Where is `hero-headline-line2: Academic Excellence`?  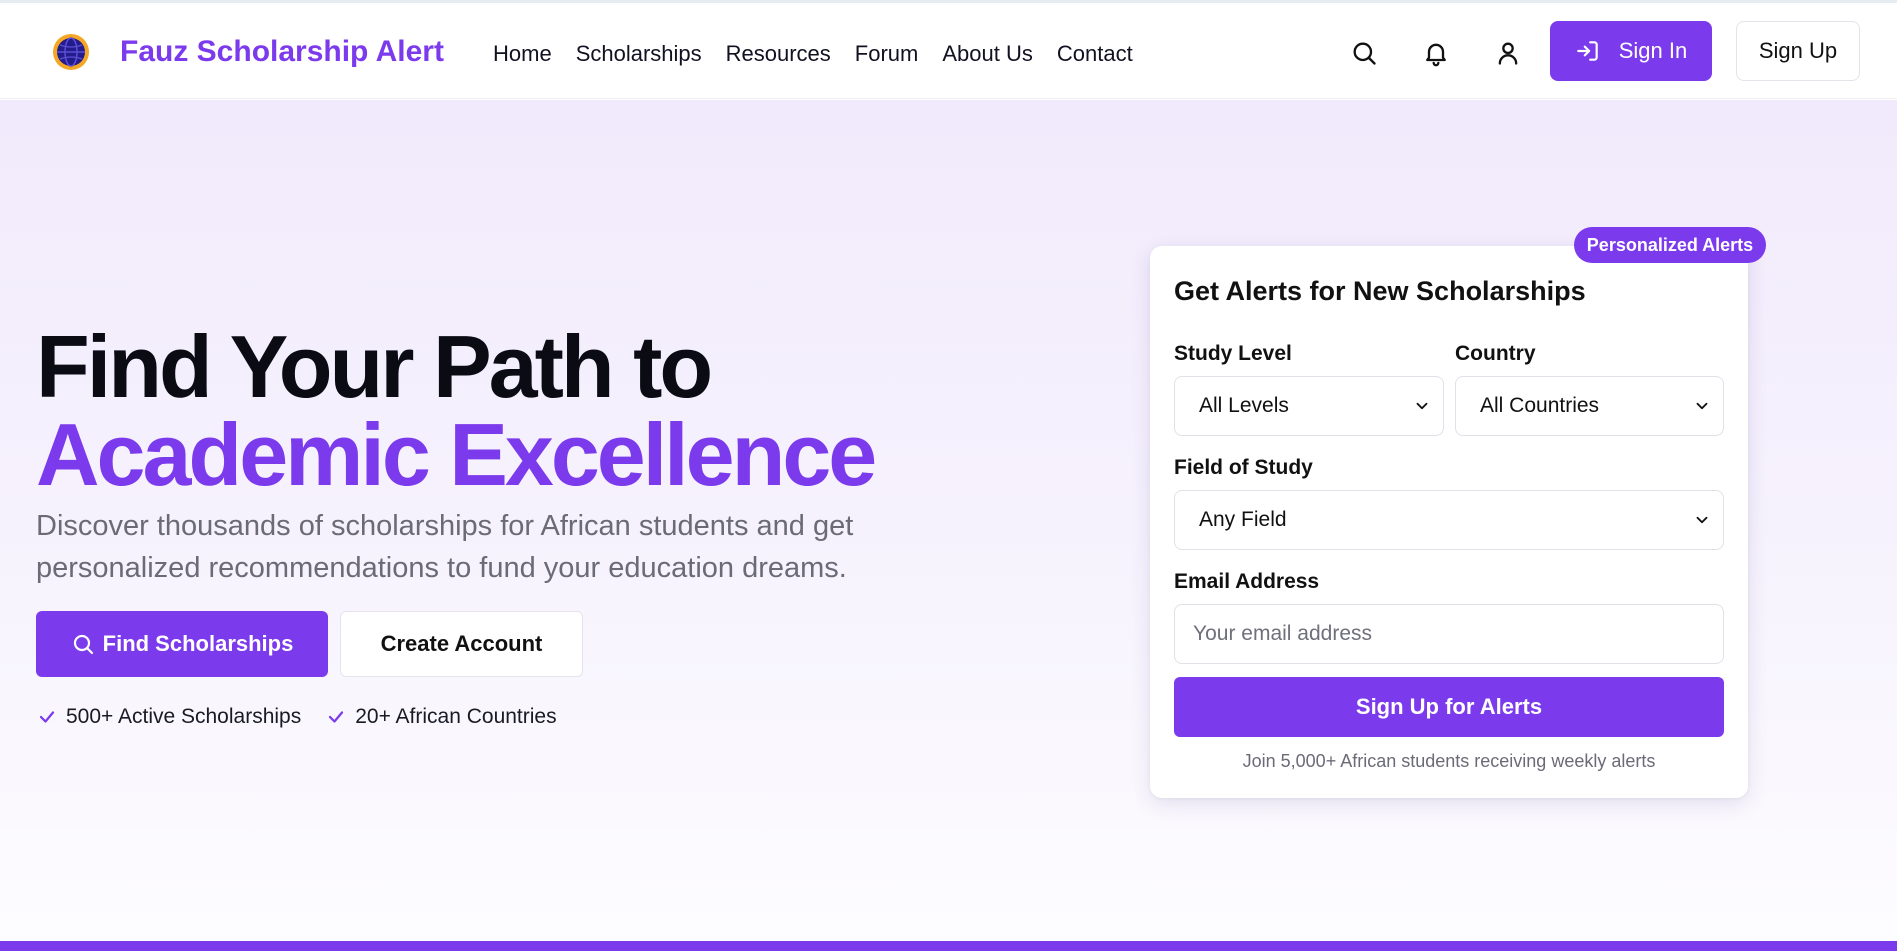
hero-headline-line2: Academic Excellence is located at coordinates (456, 454).